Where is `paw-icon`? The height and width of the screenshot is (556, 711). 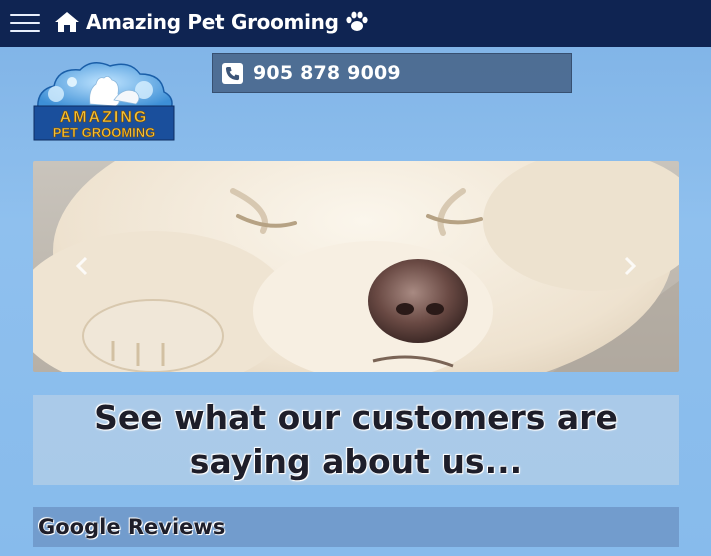 paw-icon is located at coordinates (356, 21).